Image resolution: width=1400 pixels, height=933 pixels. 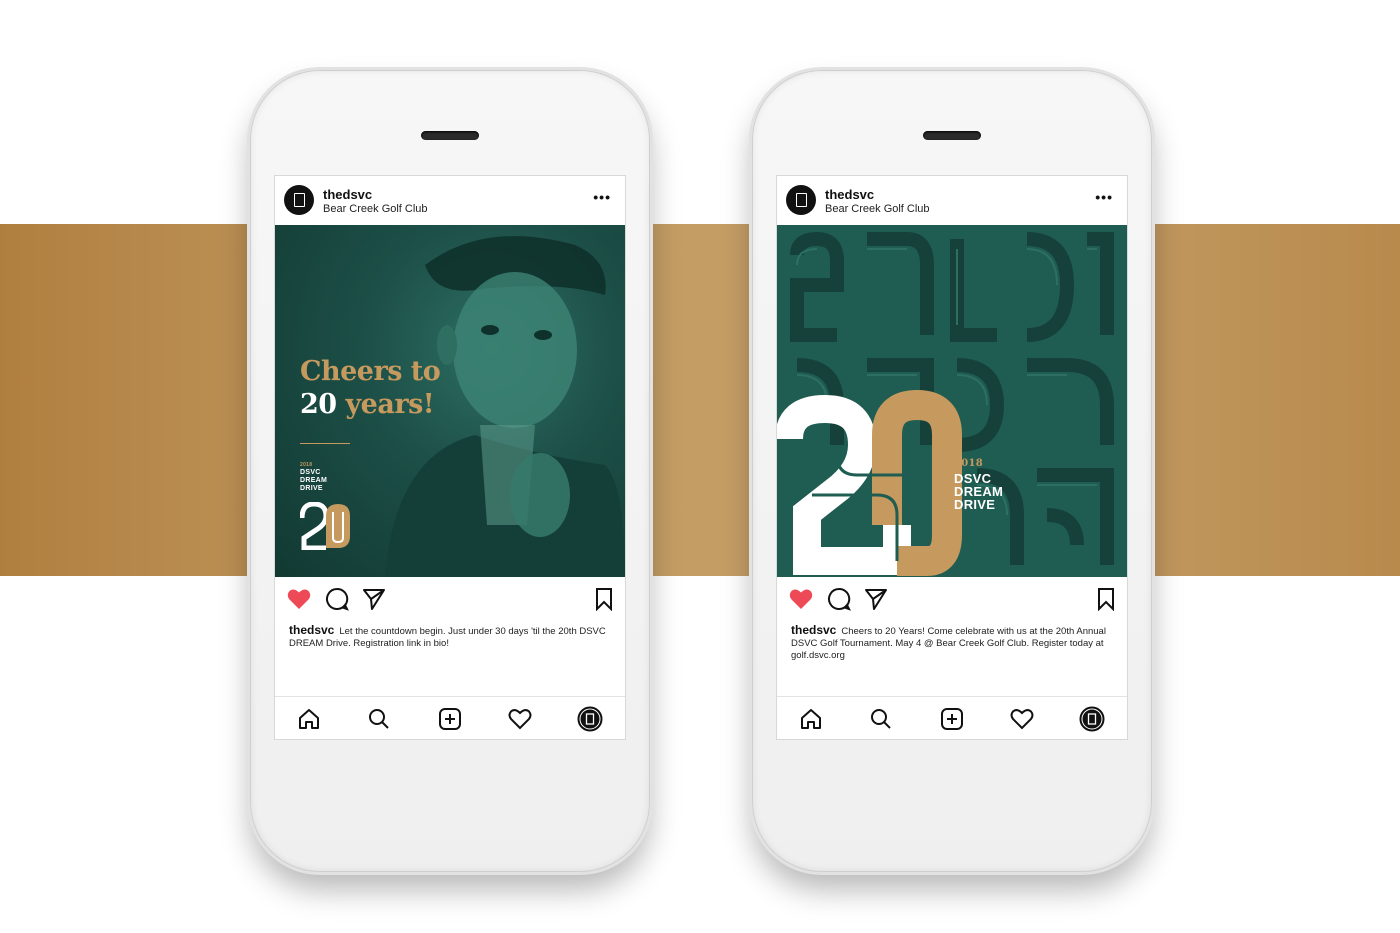 I want to click on post-image: 2018 DSVC DREAM DRIVE, so click(x=952, y=401).